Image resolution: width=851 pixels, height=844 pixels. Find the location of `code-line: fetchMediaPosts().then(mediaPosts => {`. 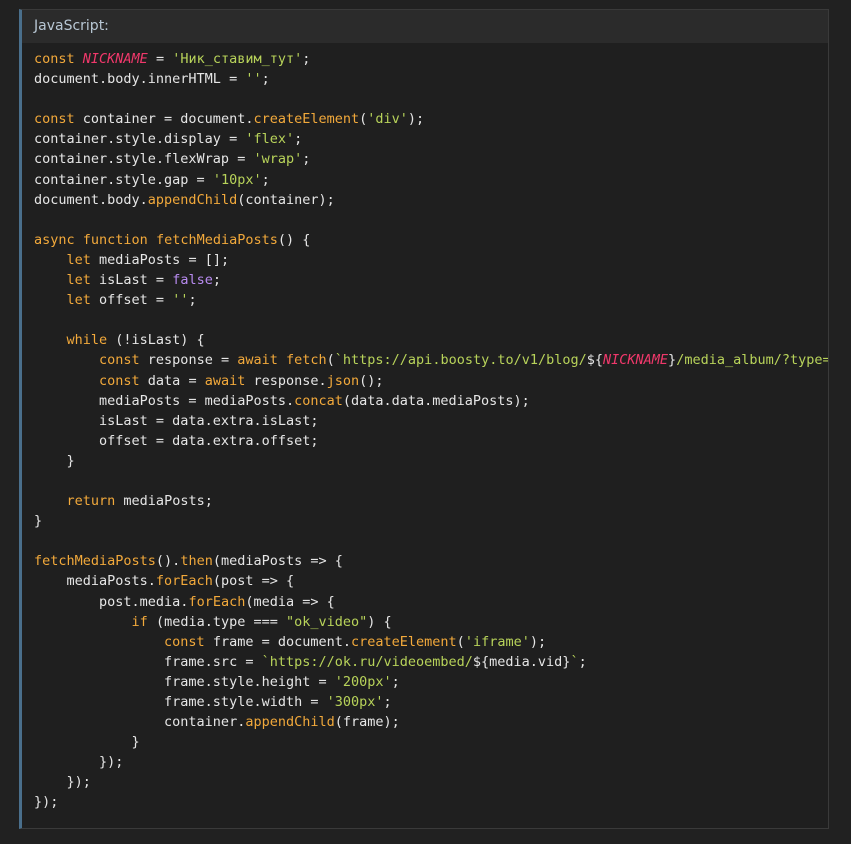

code-line: fetchMediaPosts().then(mediaPosts => { is located at coordinates (431, 561).